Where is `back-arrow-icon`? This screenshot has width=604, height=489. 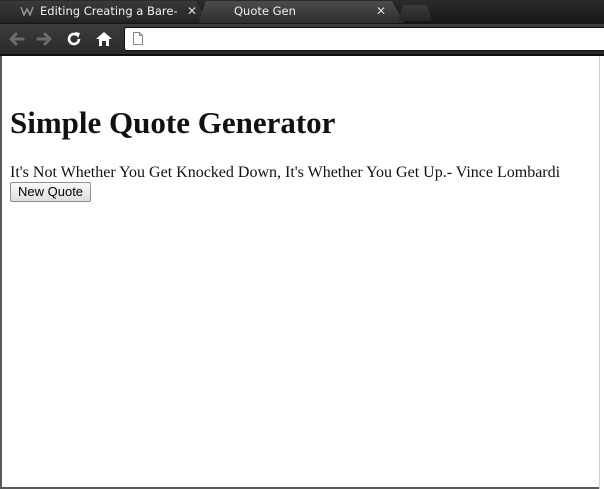 back-arrow-icon is located at coordinates (16, 39).